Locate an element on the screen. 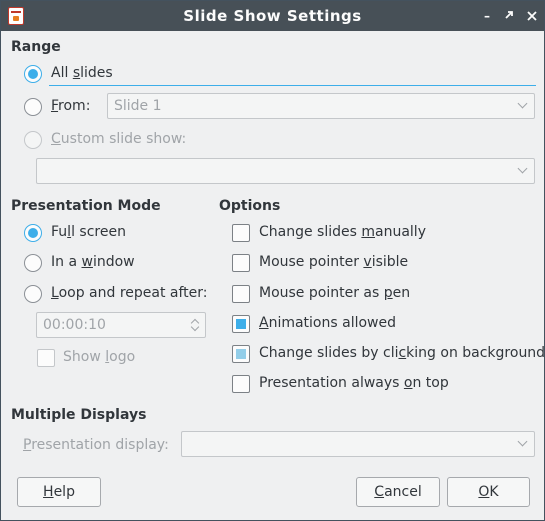 This screenshot has width=545, height=521. full-screen-label: Full screen is located at coordinates (88, 232).